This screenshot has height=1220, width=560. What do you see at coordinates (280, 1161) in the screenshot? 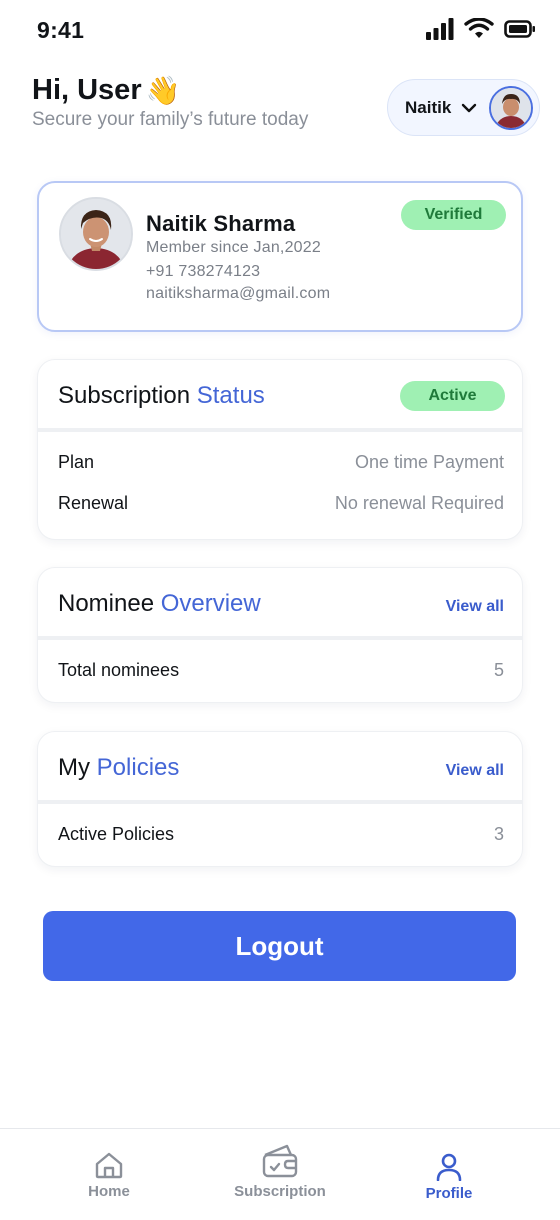
I see `wallet-icon` at bounding box center [280, 1161].